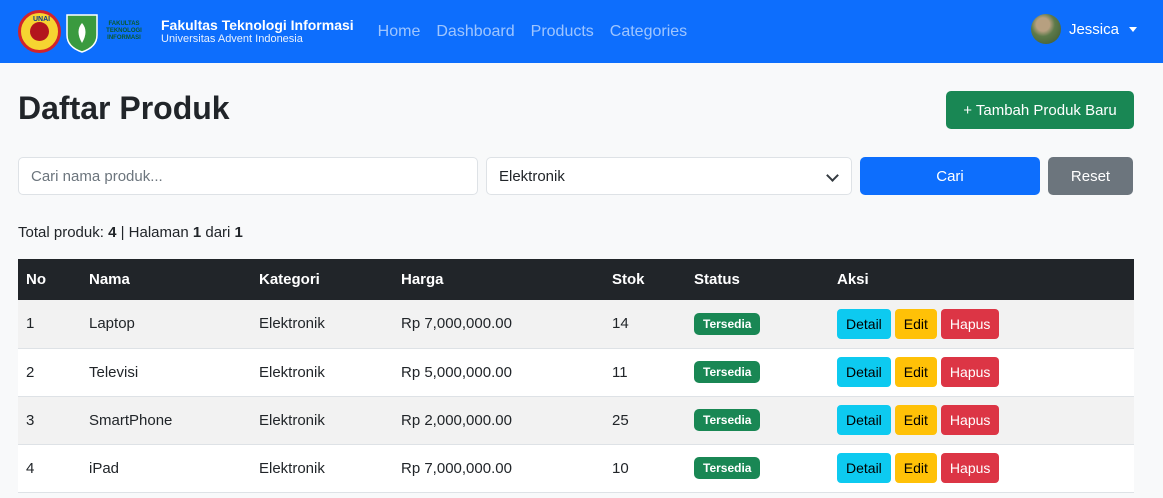  What do you see at coordinates (42, 19) in the screenshot?
I see `logo1-text: UNAI` at bounding box center [42, 19].